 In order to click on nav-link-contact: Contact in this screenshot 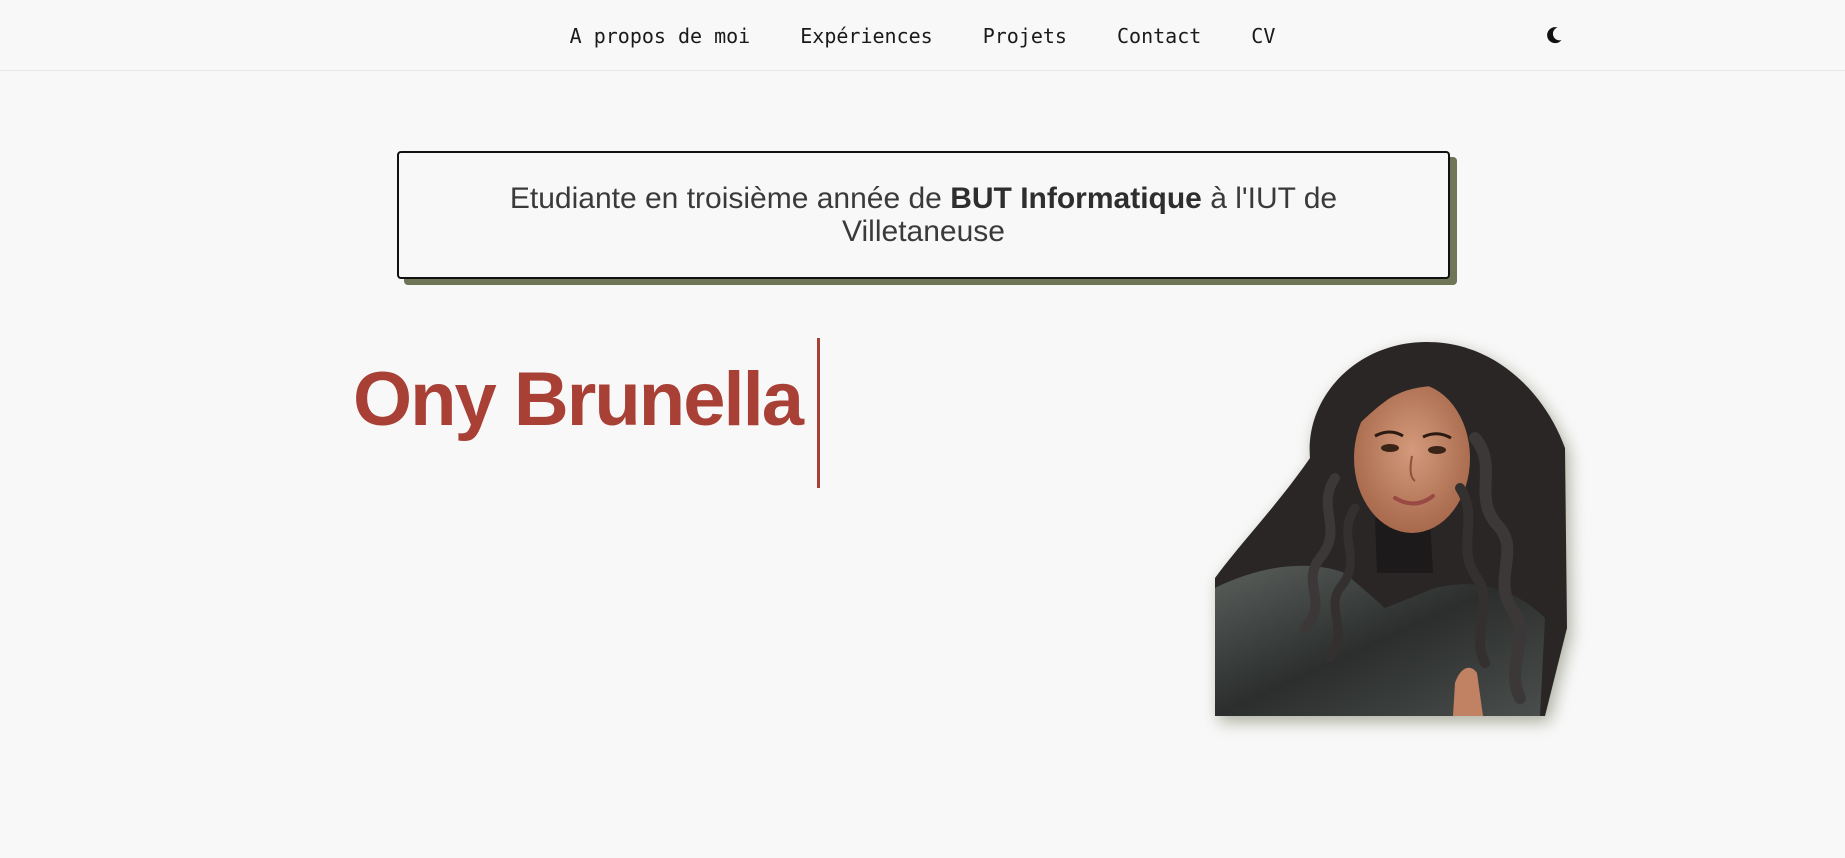, I will do `click(1159, 36)`.